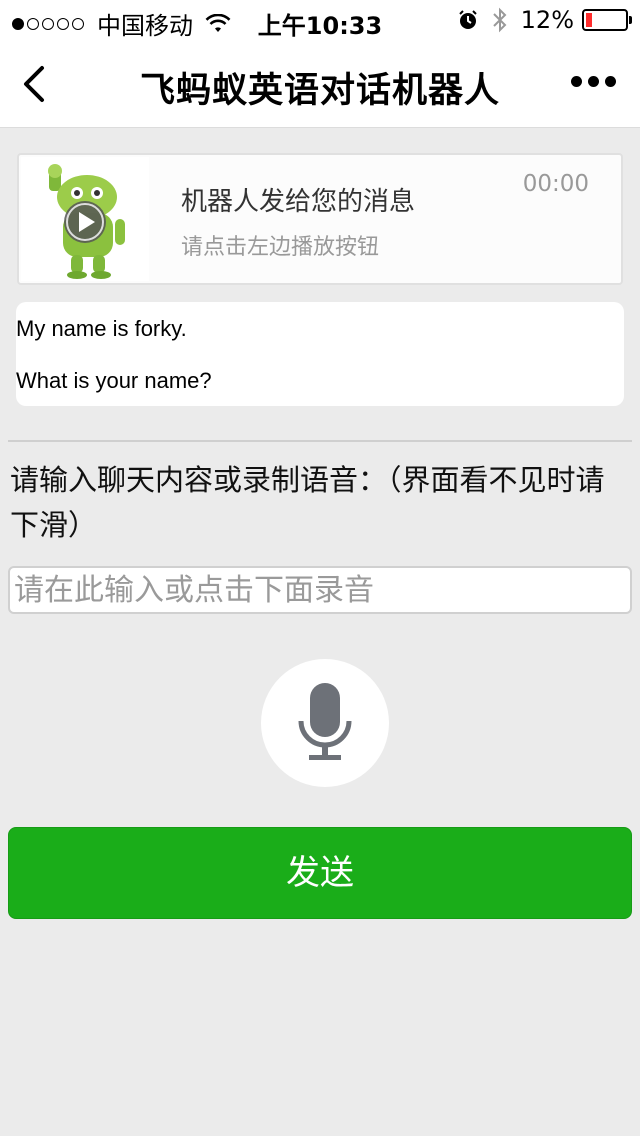  Describe the element at coordinates (320, 873) in the screenshot. I see `send-button: 发送` at that location.